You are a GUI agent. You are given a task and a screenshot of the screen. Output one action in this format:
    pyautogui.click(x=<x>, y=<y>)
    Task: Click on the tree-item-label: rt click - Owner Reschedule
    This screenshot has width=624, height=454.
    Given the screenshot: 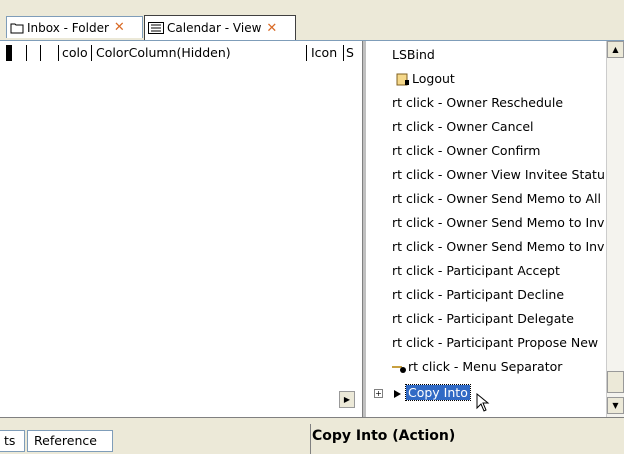 What is the action you would take?
    pyautogui.click(x=478, y=102)
    